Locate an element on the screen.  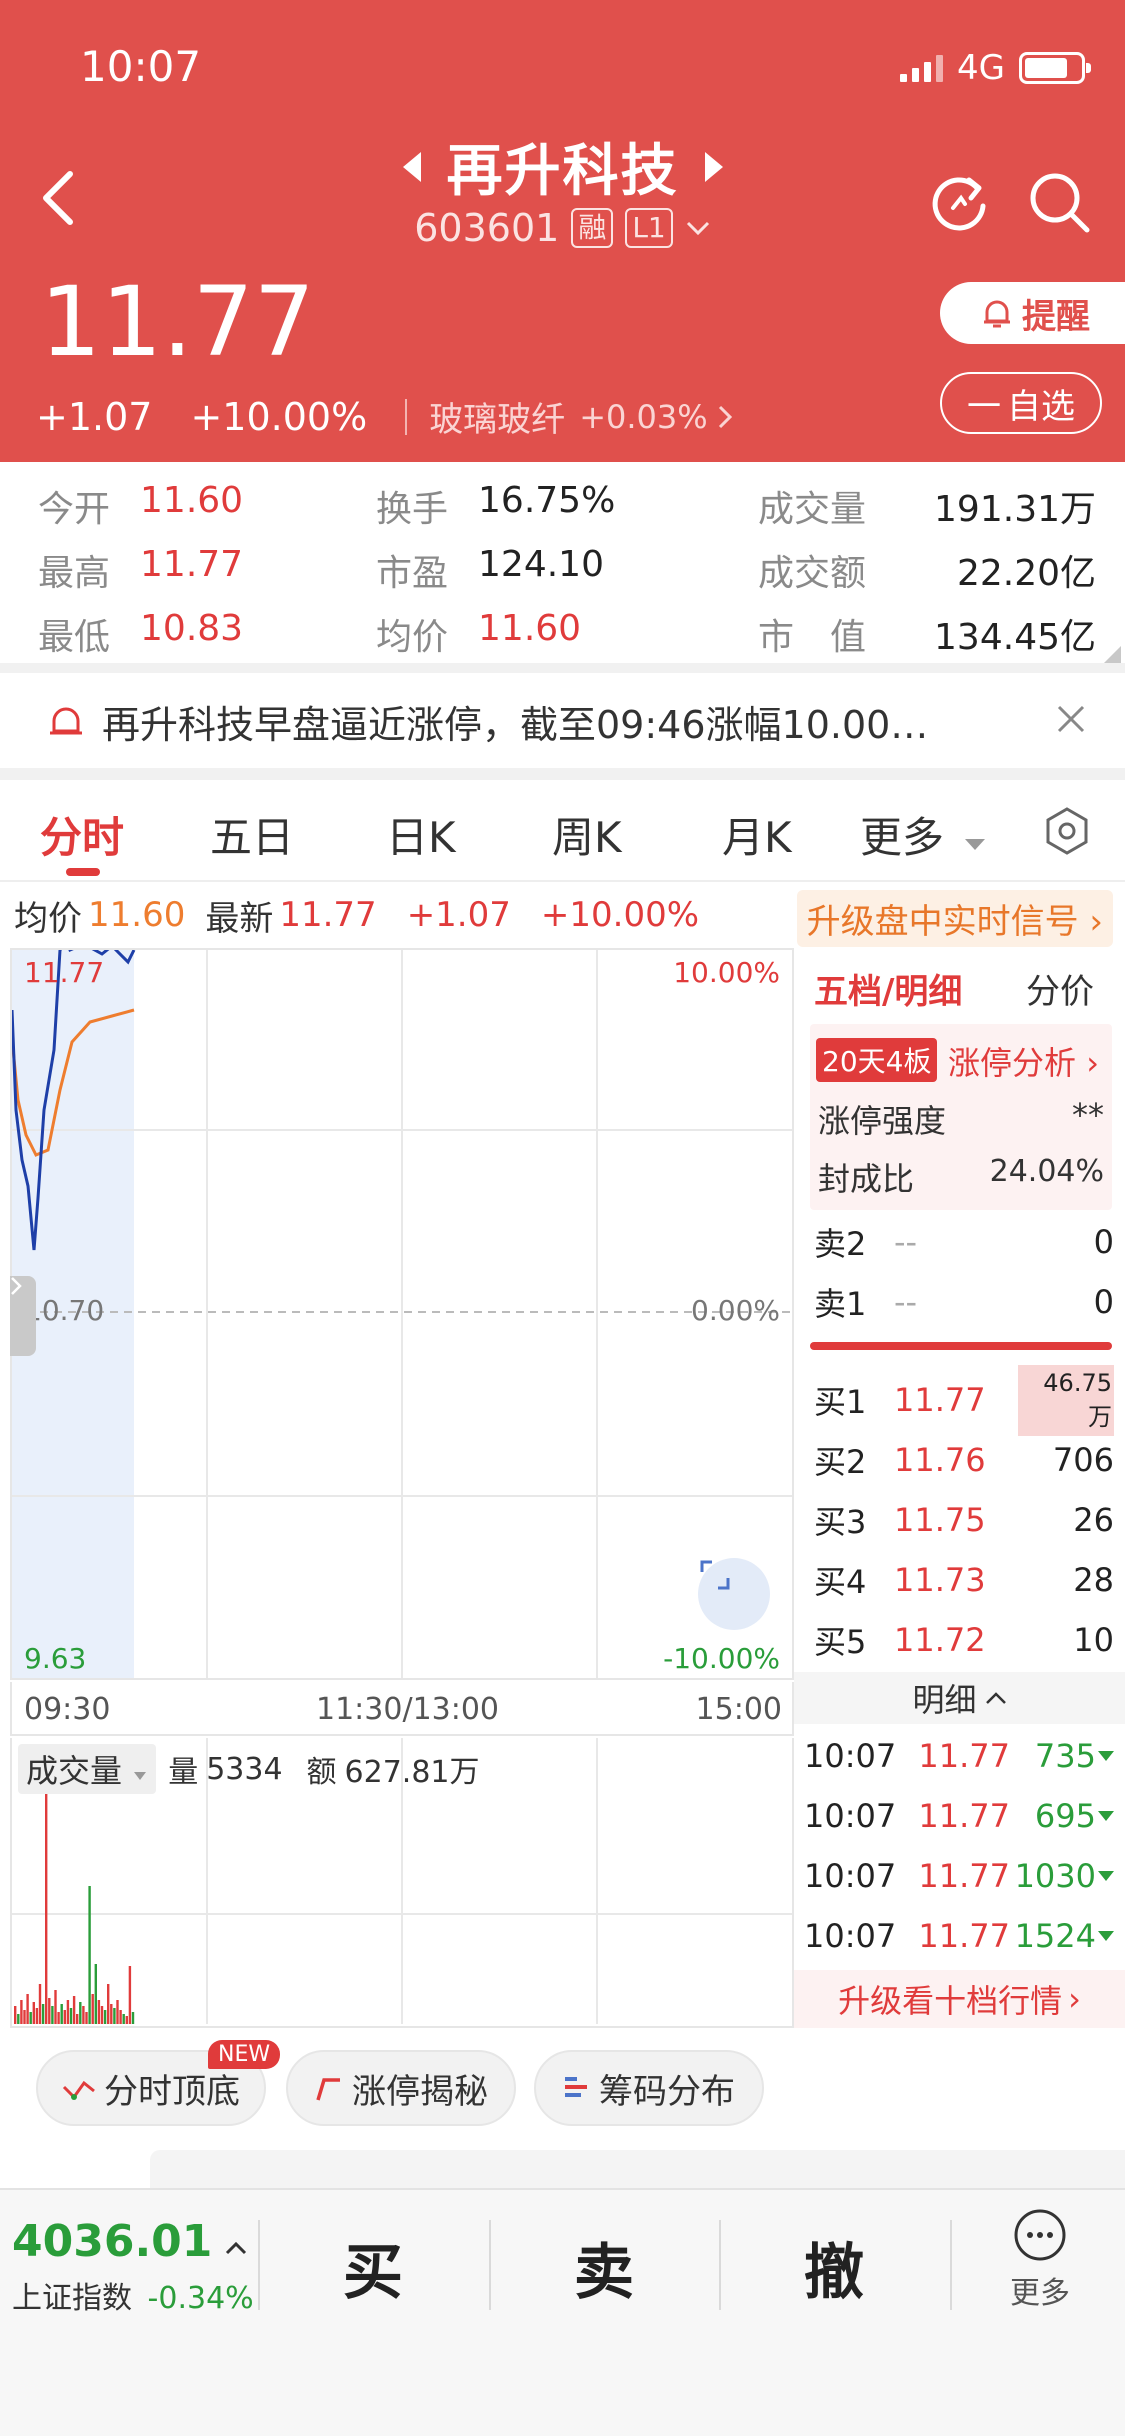
status-indicators: 4G is located at coordinates (995, 68).